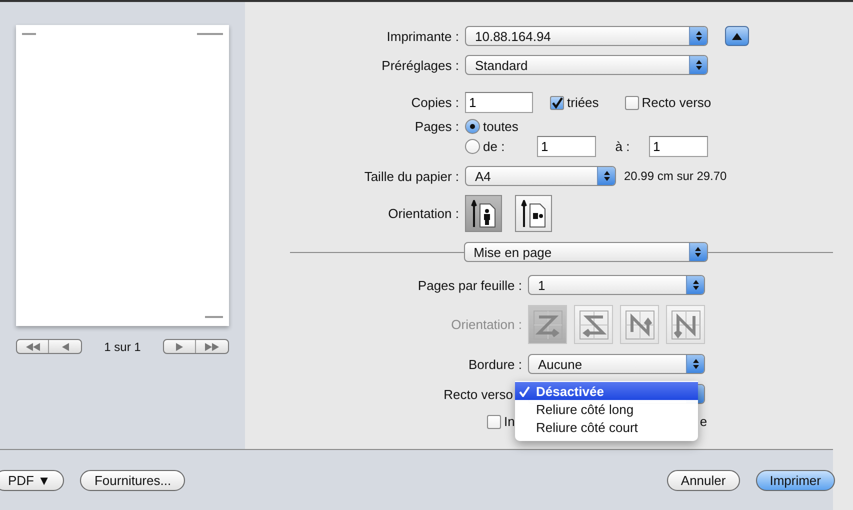  What do you see at coordinates (704, 421) in the screenshot?
I see `checkbox-label-fragment: e` at bounding box center [704, 421].